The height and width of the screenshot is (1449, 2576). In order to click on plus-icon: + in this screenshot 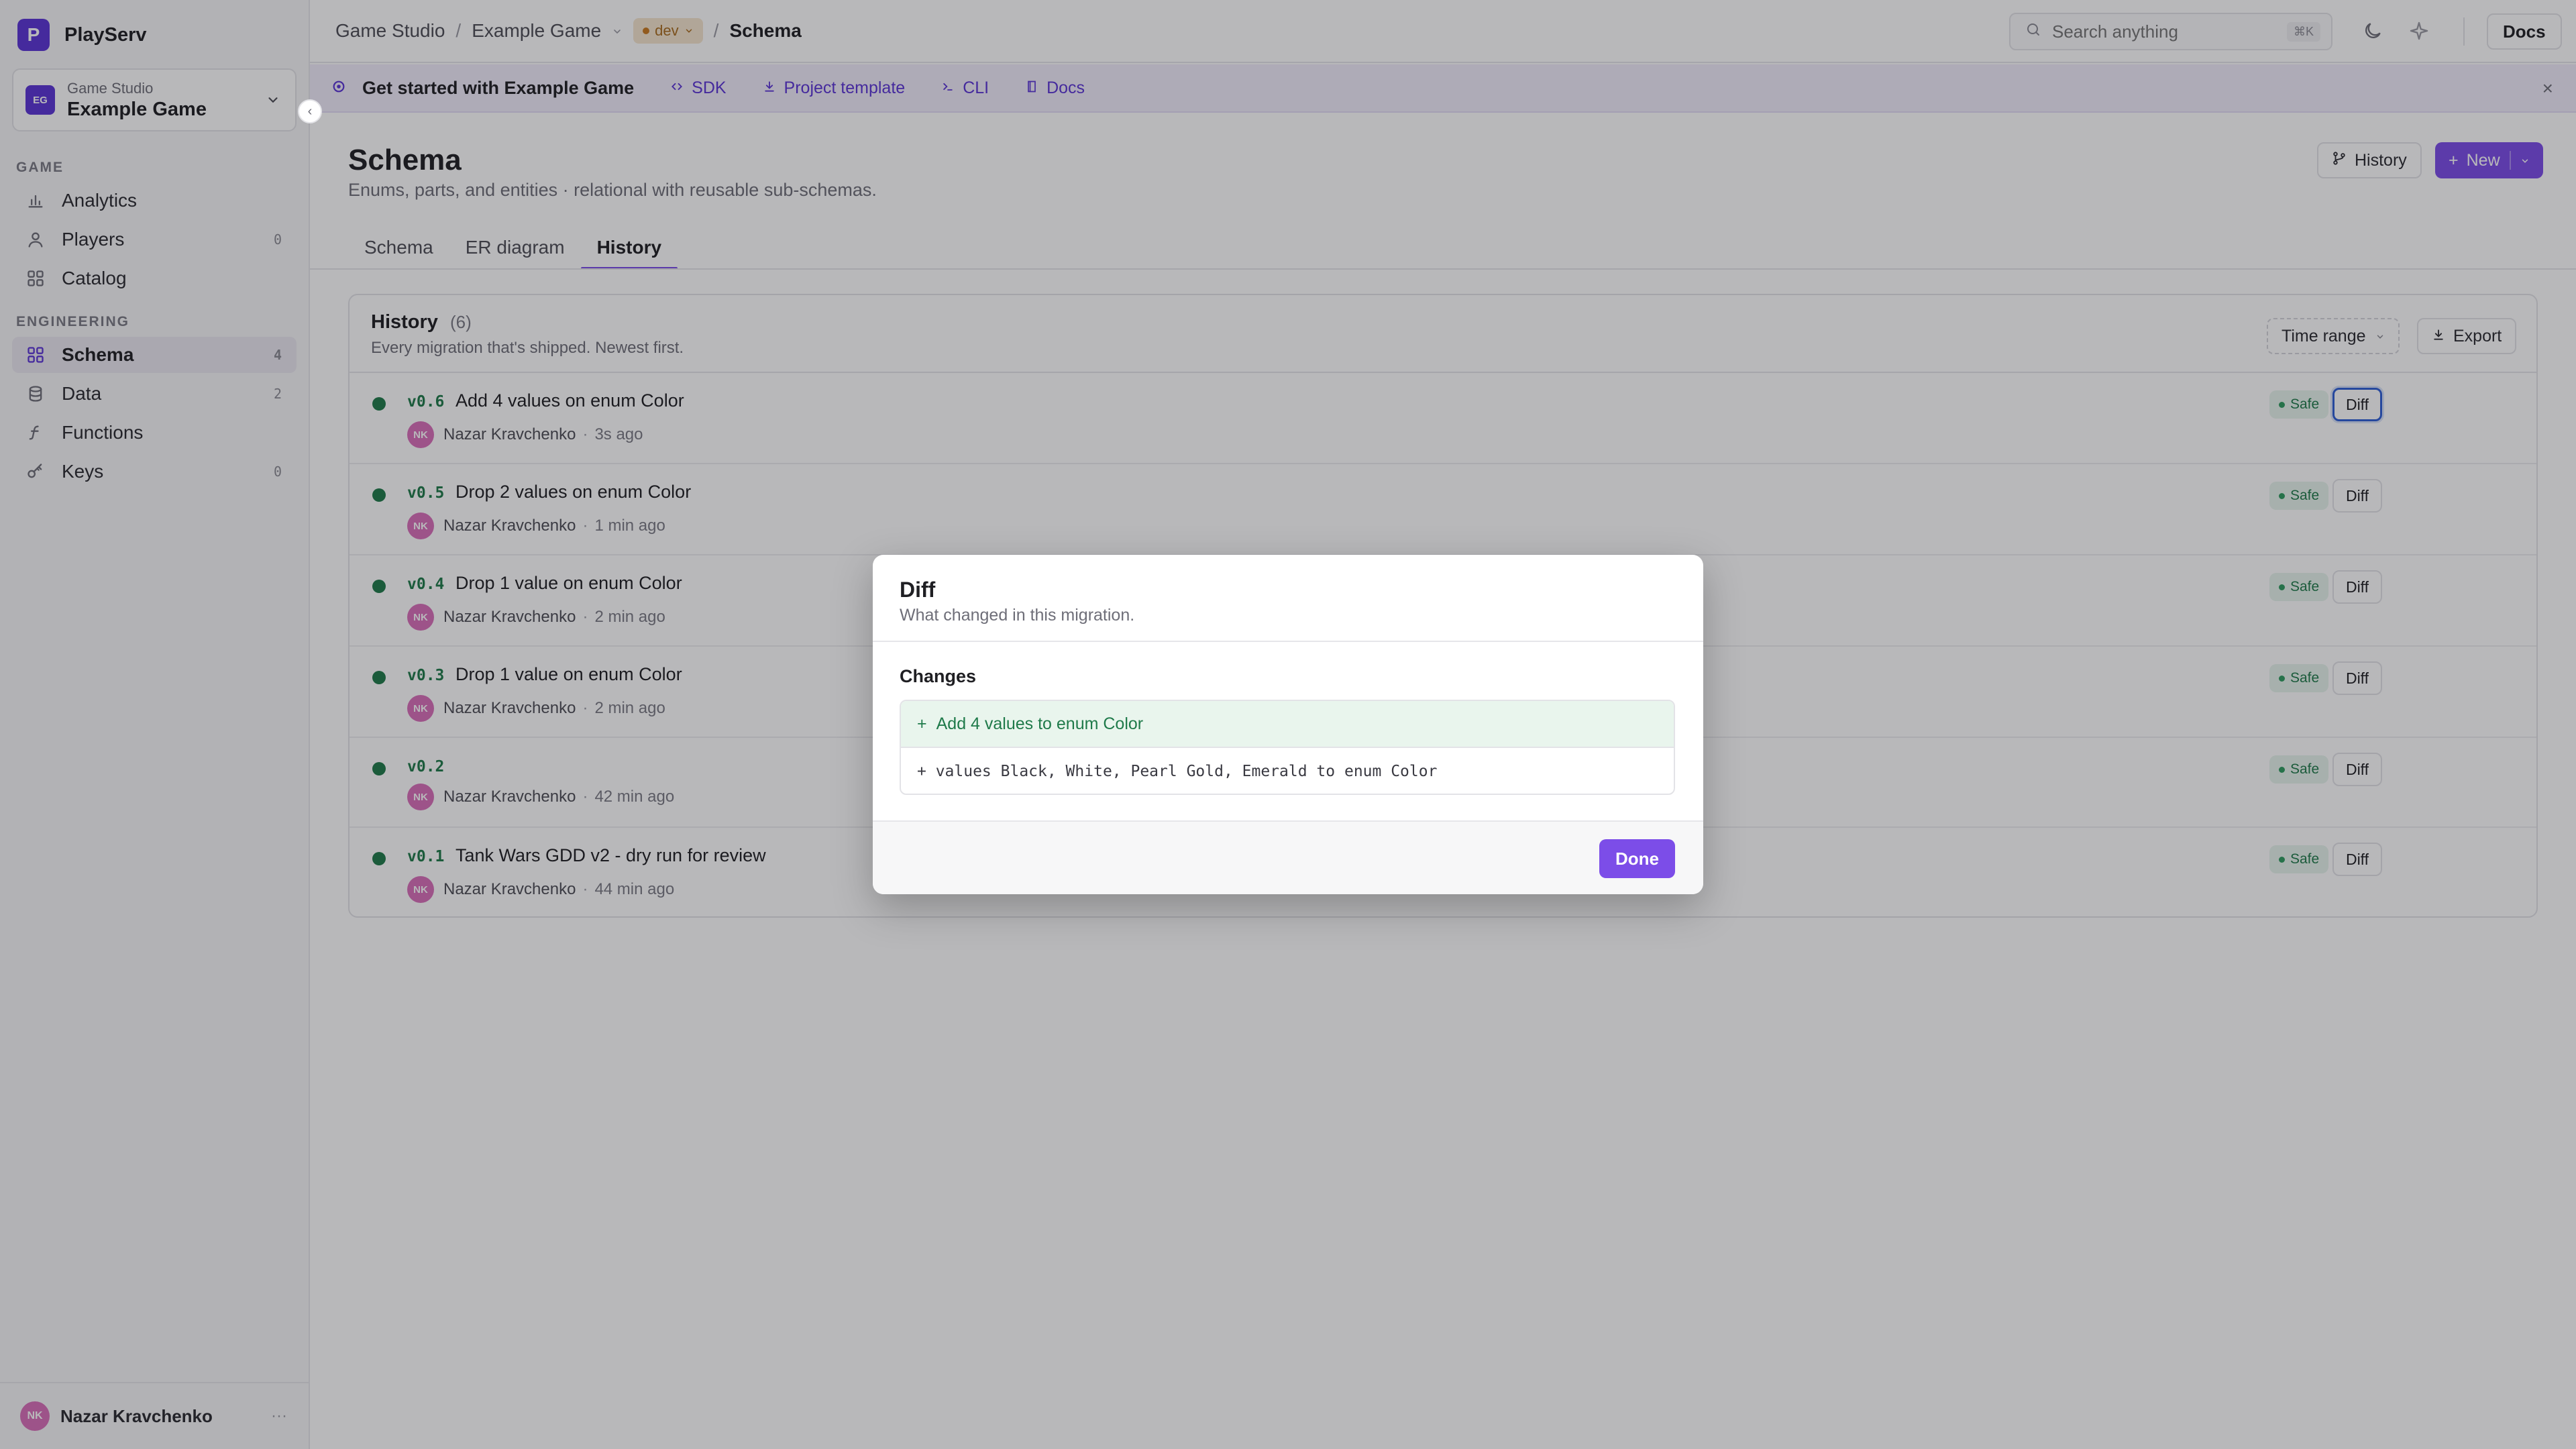, I will do `click(922, 723)`.